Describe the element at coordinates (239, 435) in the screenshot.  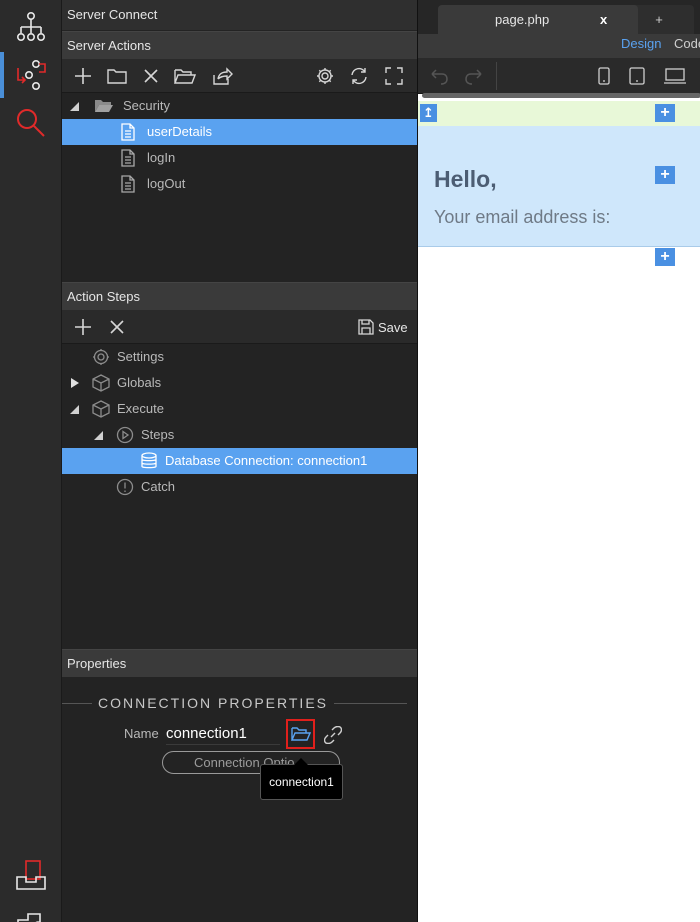
I see `tree-item-steps: Steps` at that location.